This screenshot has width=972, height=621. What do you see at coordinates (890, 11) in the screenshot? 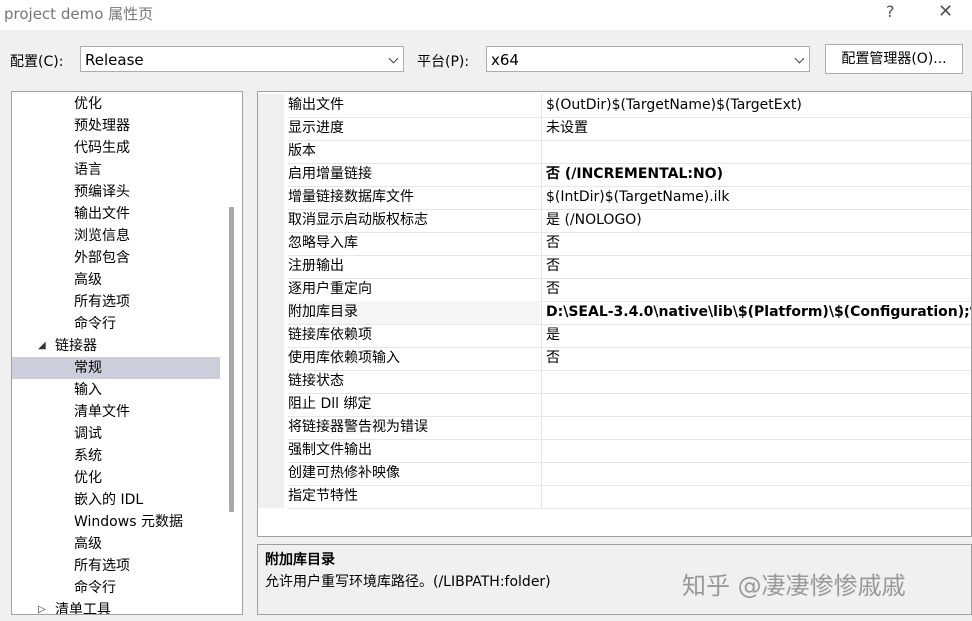
I see `help-icon: ?` at bounding box center [890, 11].